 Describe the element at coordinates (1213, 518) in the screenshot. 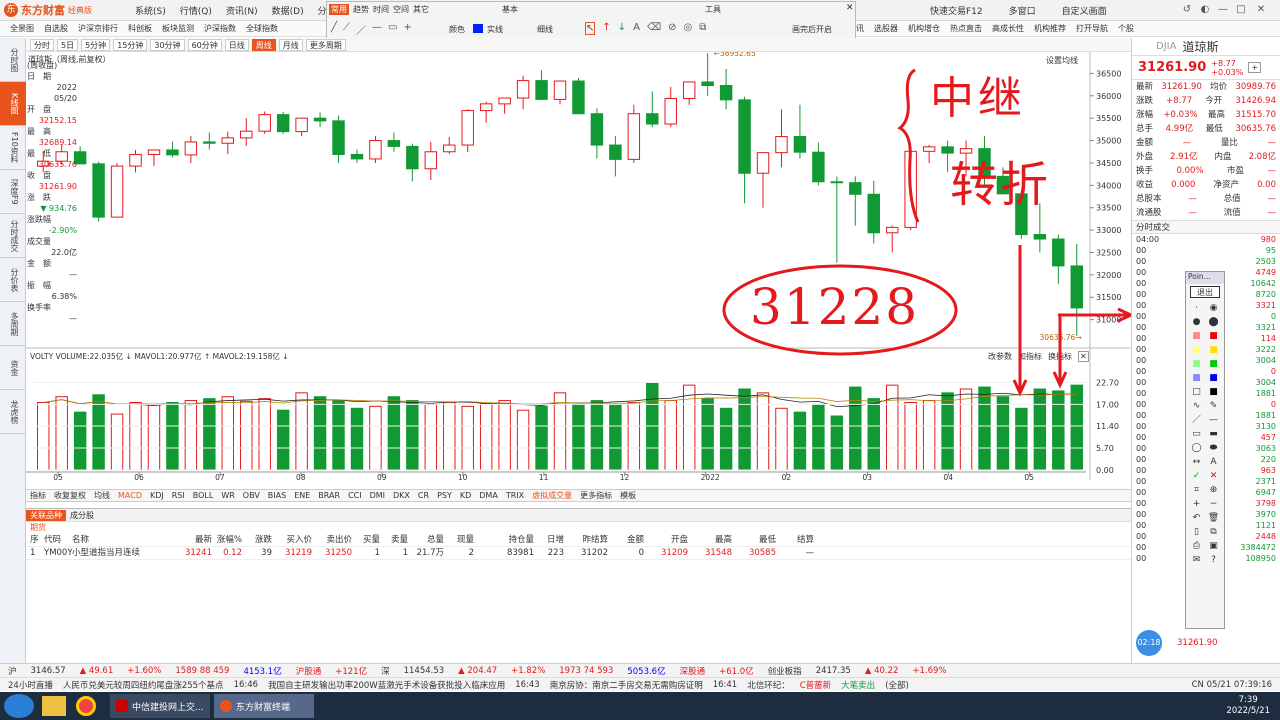

I see `trash-icon: 🗑` at that location.